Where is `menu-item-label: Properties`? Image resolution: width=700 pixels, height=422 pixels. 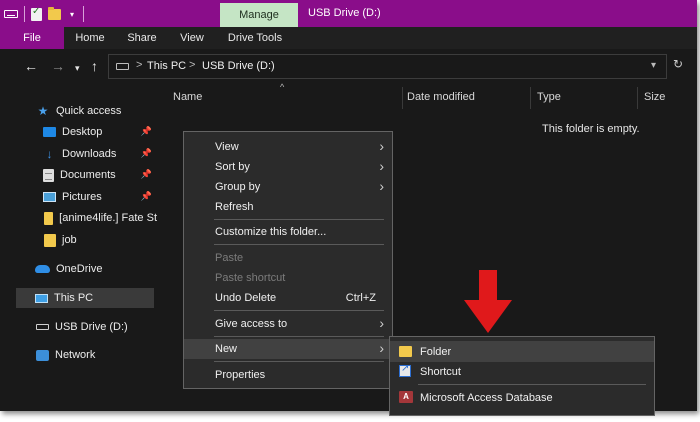
menu-item-label: Properties is located at coordinates (240, 375).